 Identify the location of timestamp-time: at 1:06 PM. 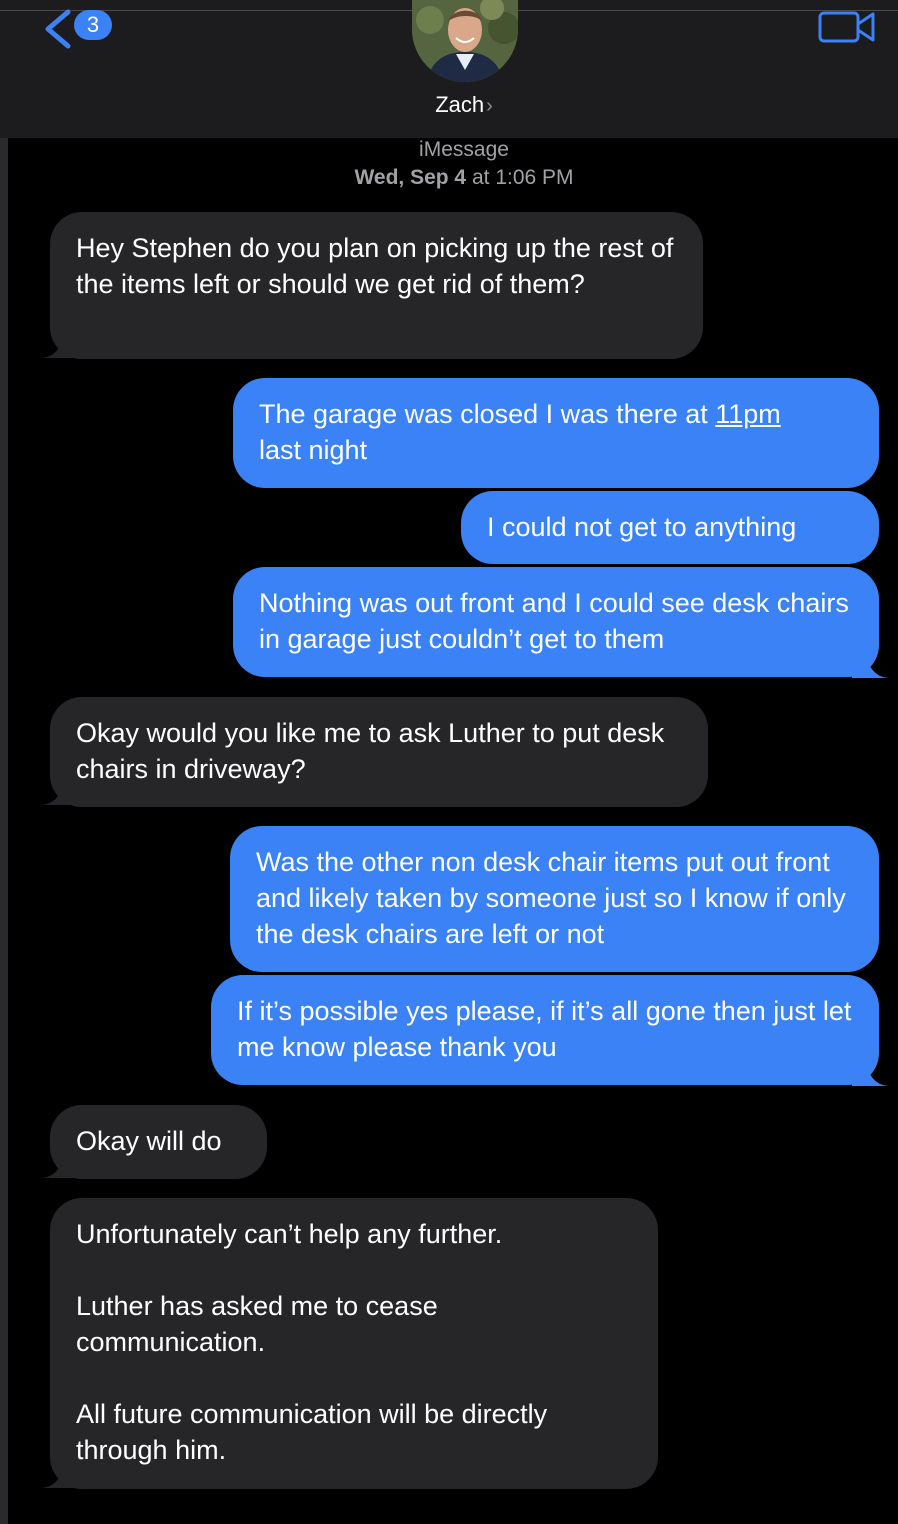
(522, 177).